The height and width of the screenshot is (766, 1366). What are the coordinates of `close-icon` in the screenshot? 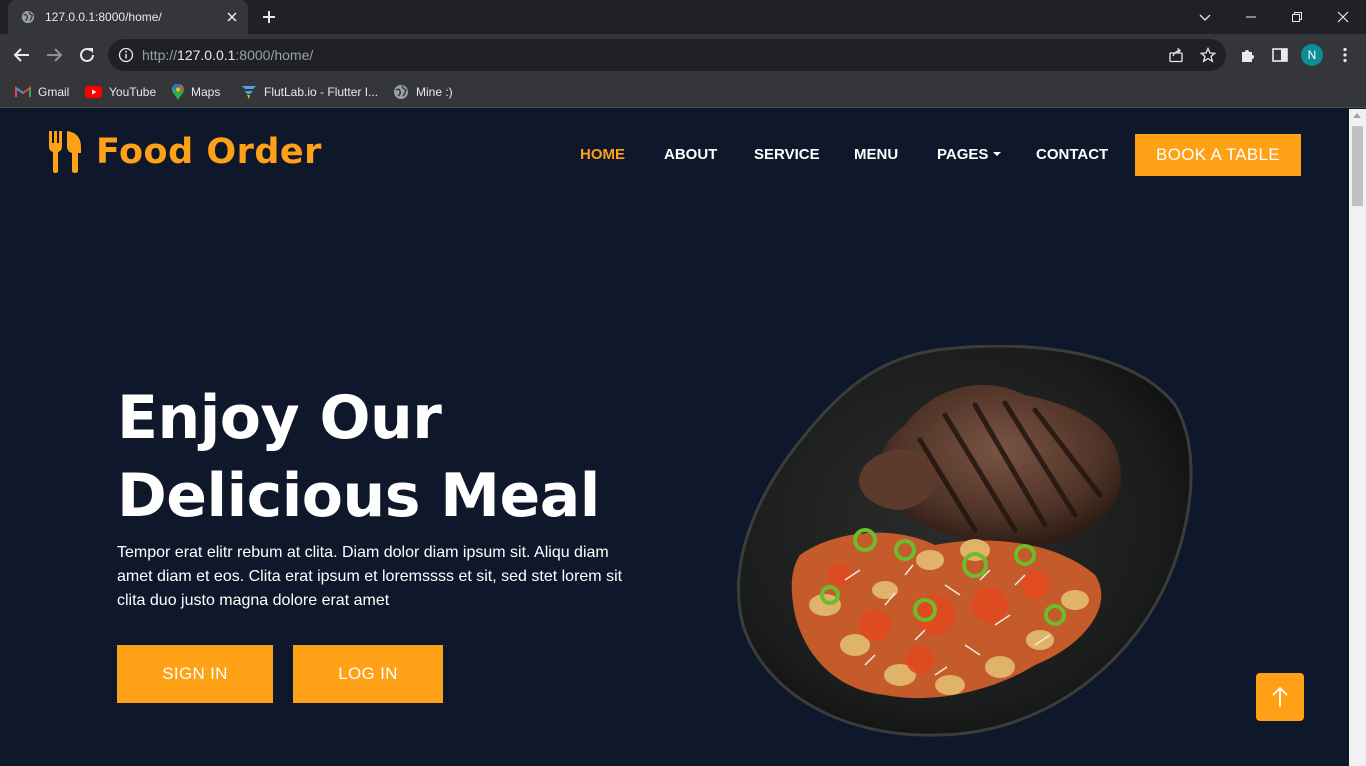 It's located at (1343, 17).